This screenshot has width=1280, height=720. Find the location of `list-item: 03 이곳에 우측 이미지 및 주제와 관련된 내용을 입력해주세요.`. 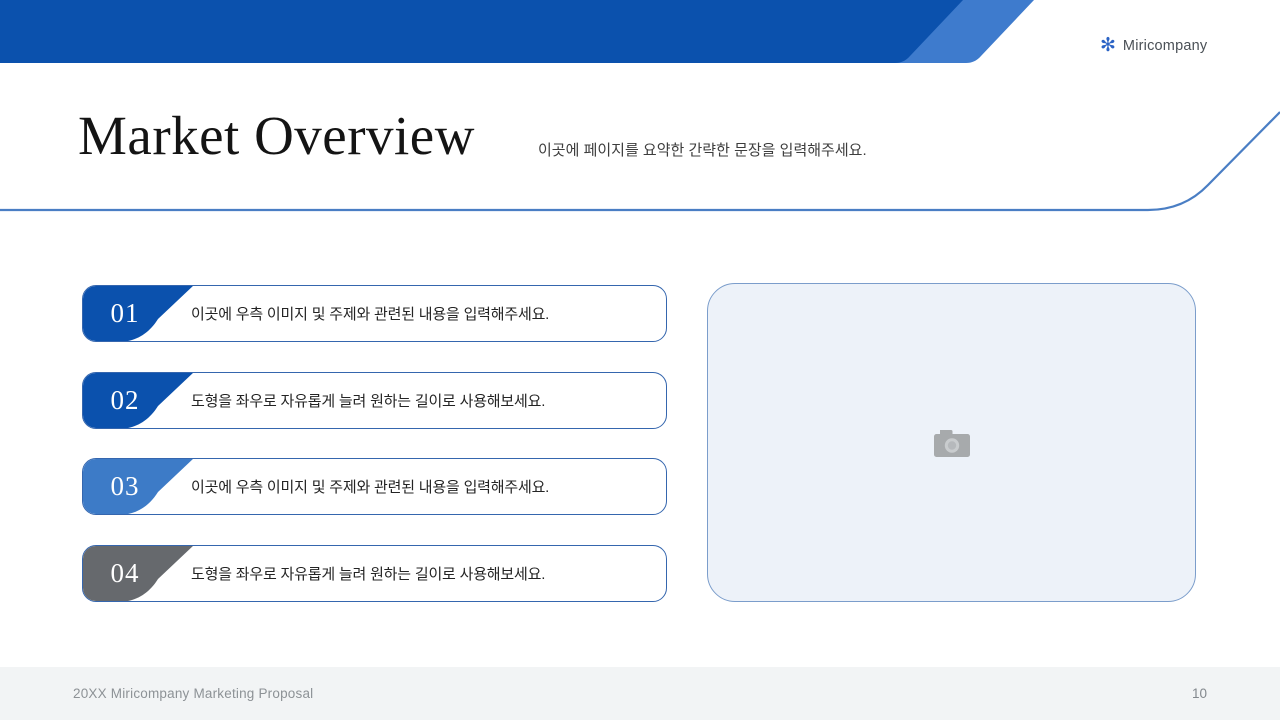

list-item: 03 이곳에 우측 이미지 및 주제와 관련된 내용을 입력해주세요. is located at coordinates (374, 486).